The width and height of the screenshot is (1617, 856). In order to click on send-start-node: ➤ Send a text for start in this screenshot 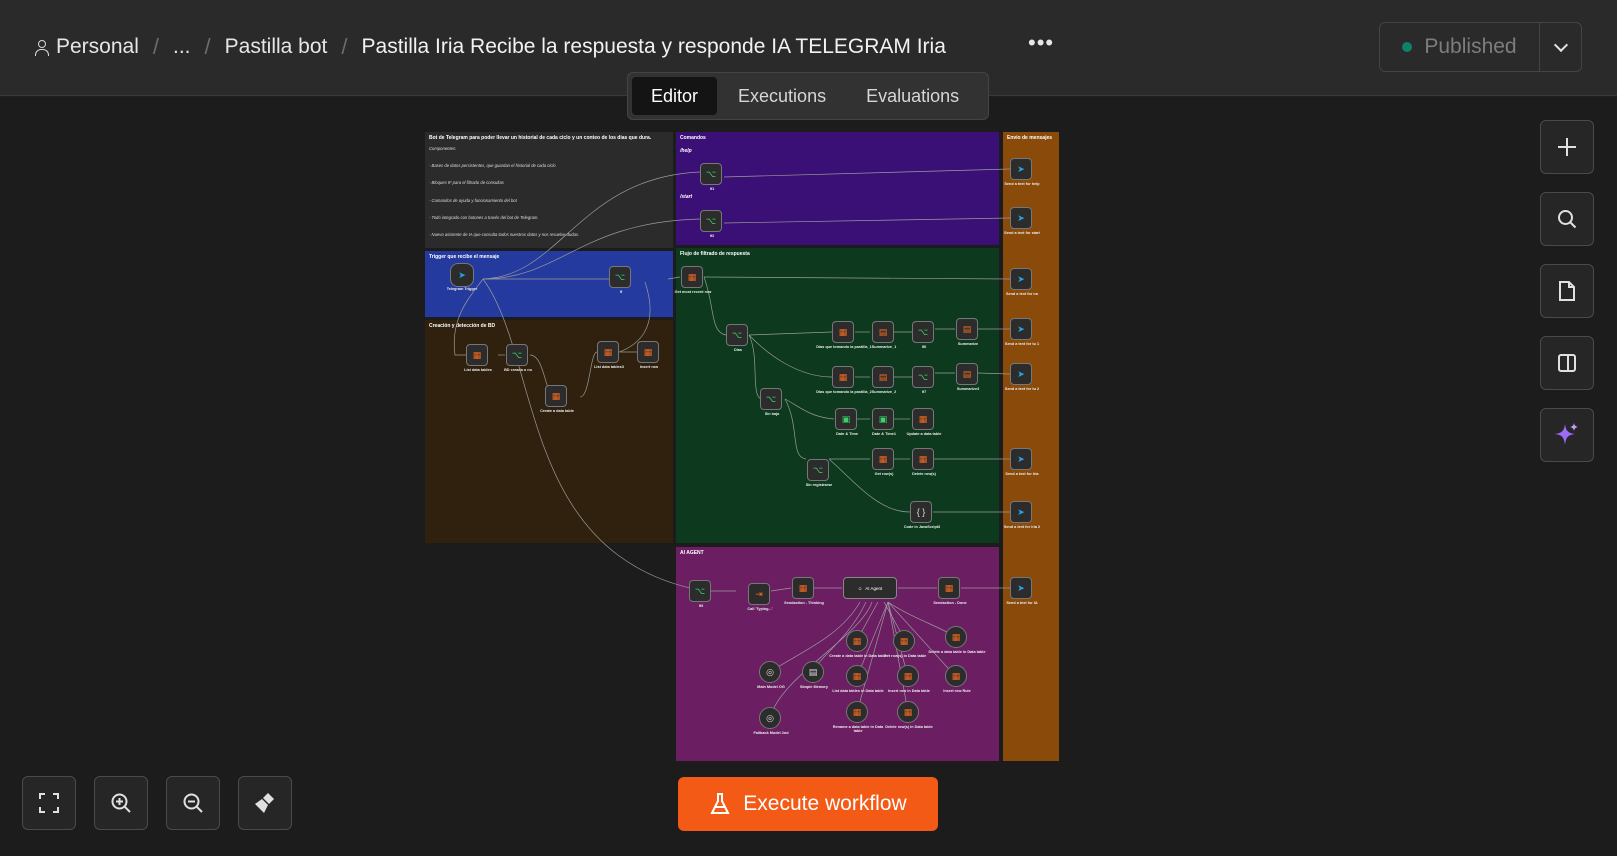, I will do `click(1022, 221)`.